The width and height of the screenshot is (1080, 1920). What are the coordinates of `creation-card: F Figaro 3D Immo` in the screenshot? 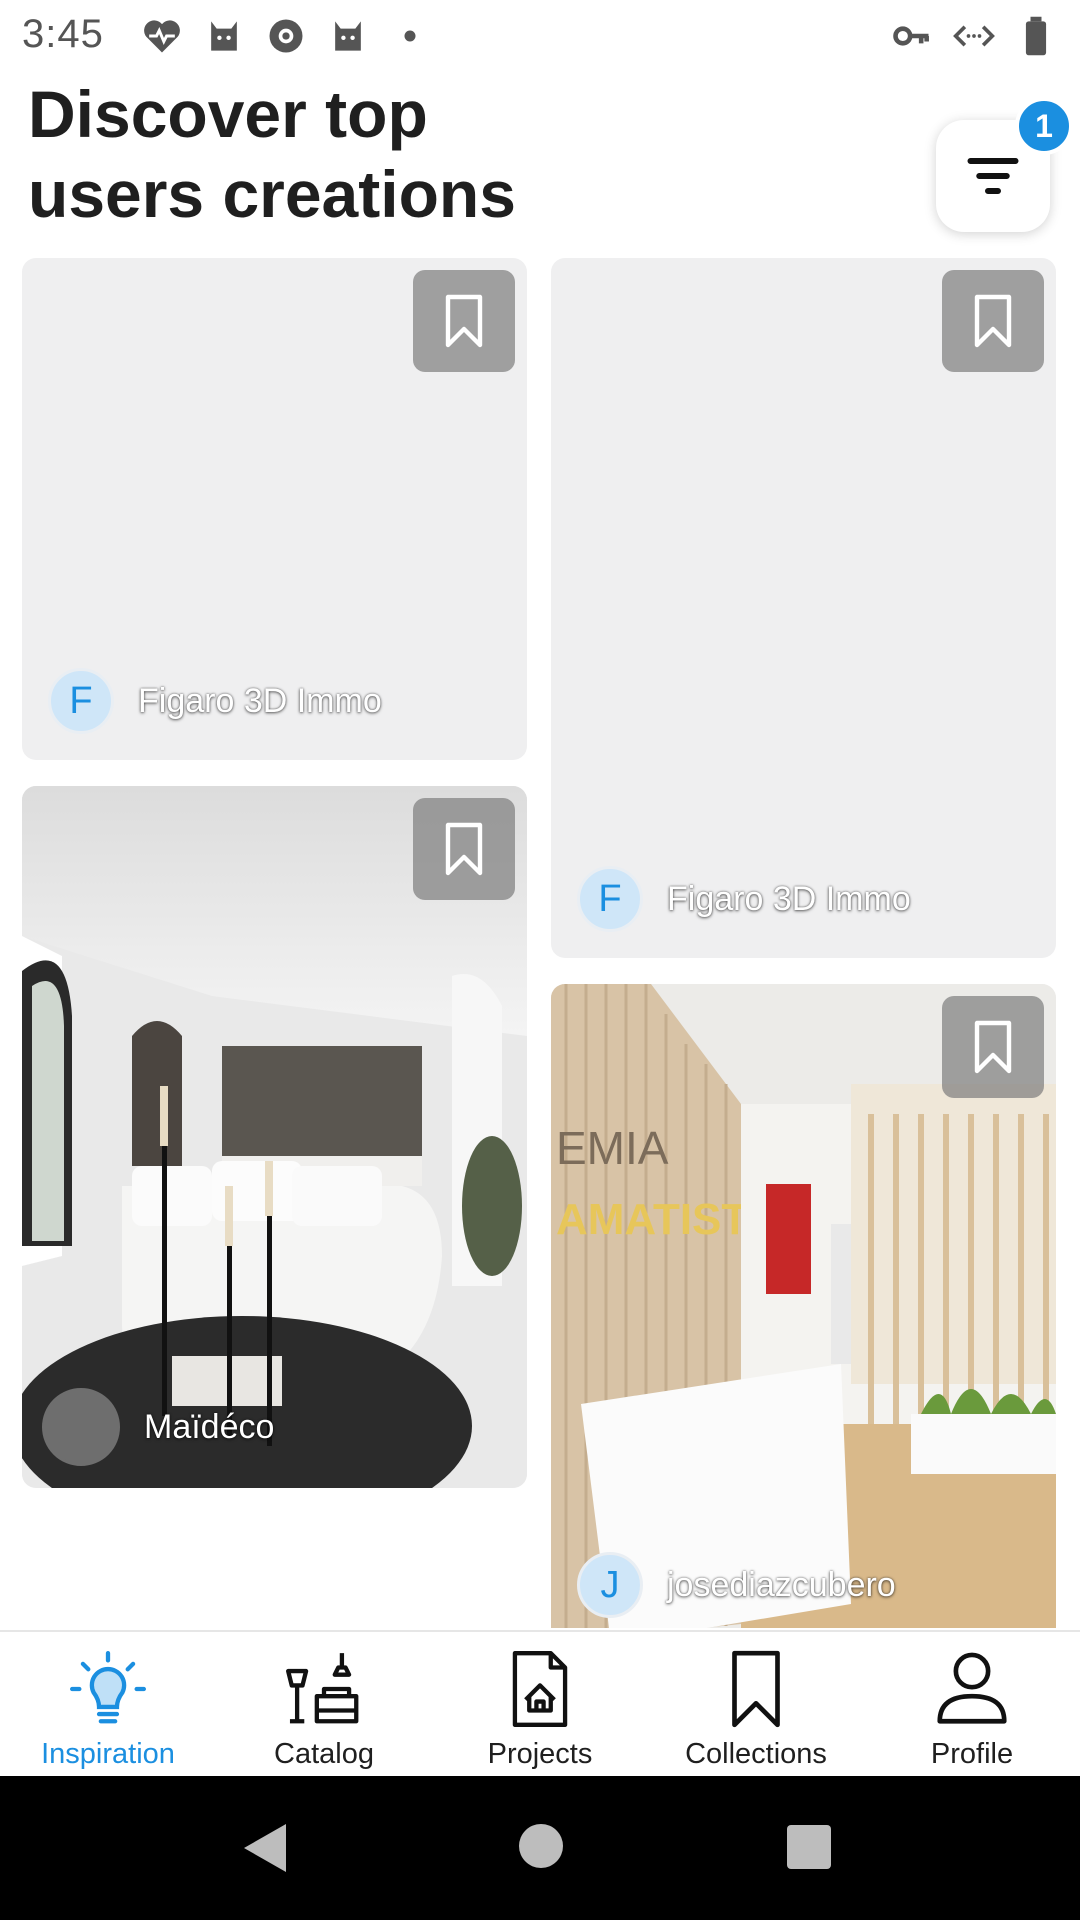 It's located at (274, 509).